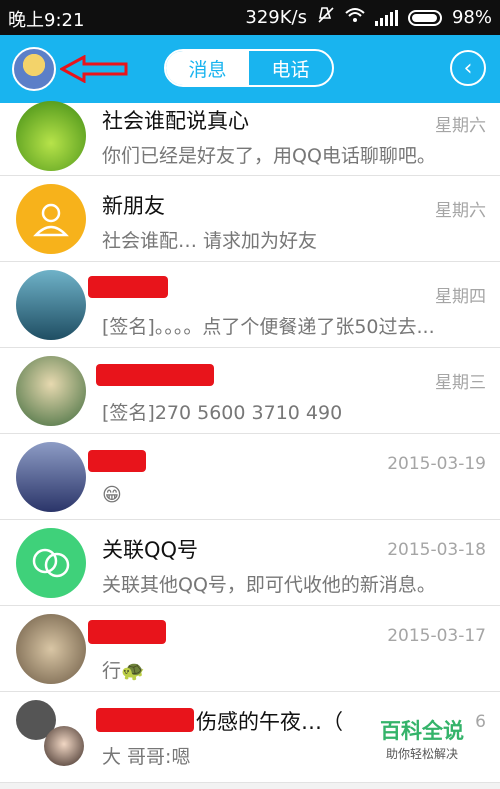 The width and height of the screenshot is (500, 789). I want to click on message-preview: 社会谁配… 请求加为好友, so click(210, 241).